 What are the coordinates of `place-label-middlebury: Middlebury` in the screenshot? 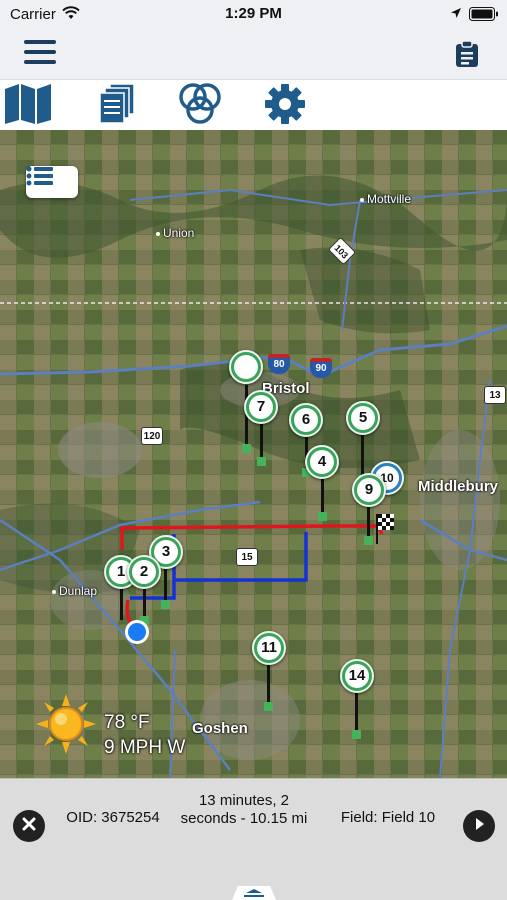 It's located at (458, 486).